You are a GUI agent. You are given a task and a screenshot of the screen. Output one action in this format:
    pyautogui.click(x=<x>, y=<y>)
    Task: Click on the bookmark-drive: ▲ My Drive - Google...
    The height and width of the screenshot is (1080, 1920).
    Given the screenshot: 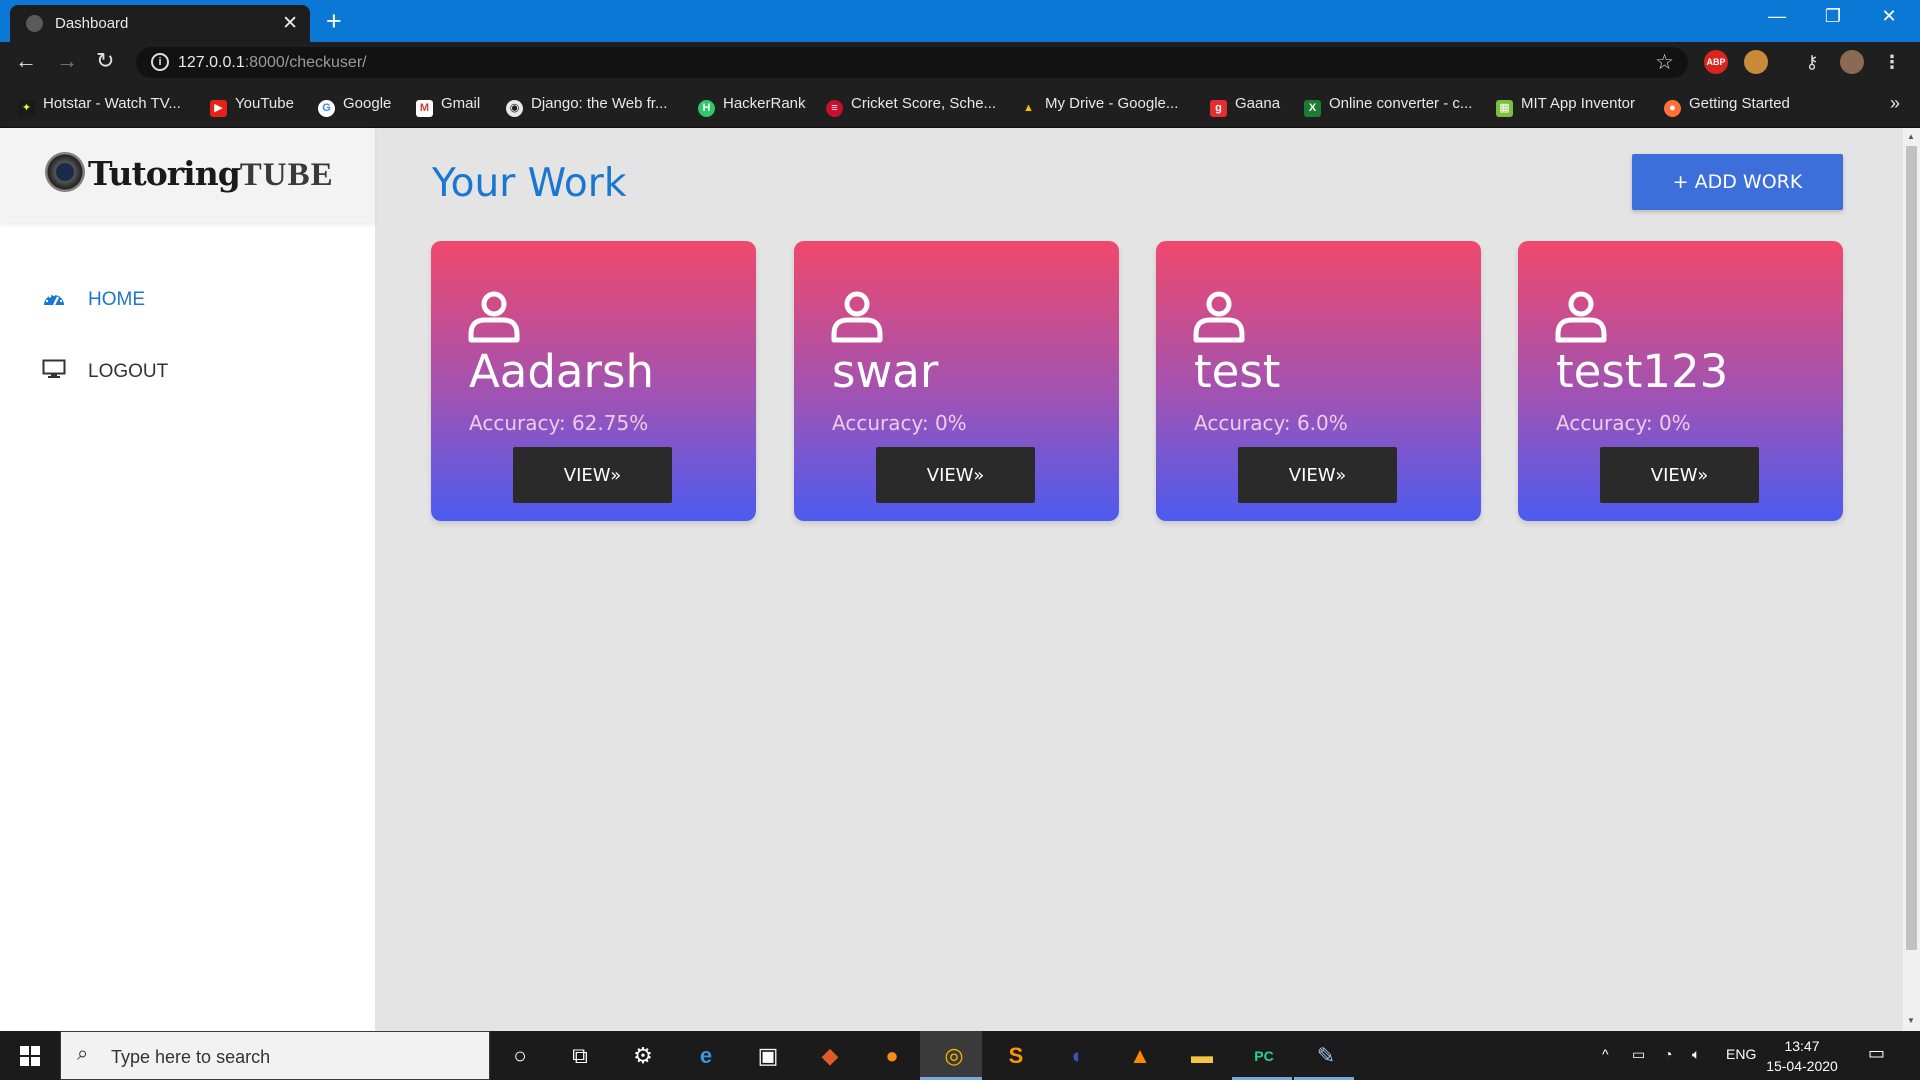 What is the action you would take?
    pyautogui.click(x=1099, y=106)
    